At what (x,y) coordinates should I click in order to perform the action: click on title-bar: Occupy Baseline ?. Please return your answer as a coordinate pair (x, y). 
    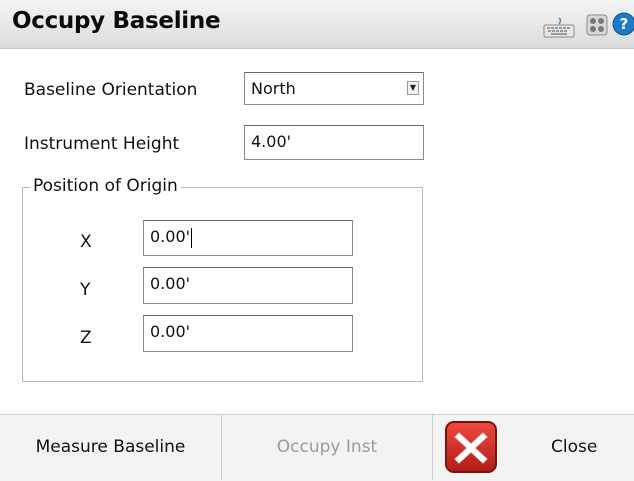
    Looking at the image, I should click on (317, 24).